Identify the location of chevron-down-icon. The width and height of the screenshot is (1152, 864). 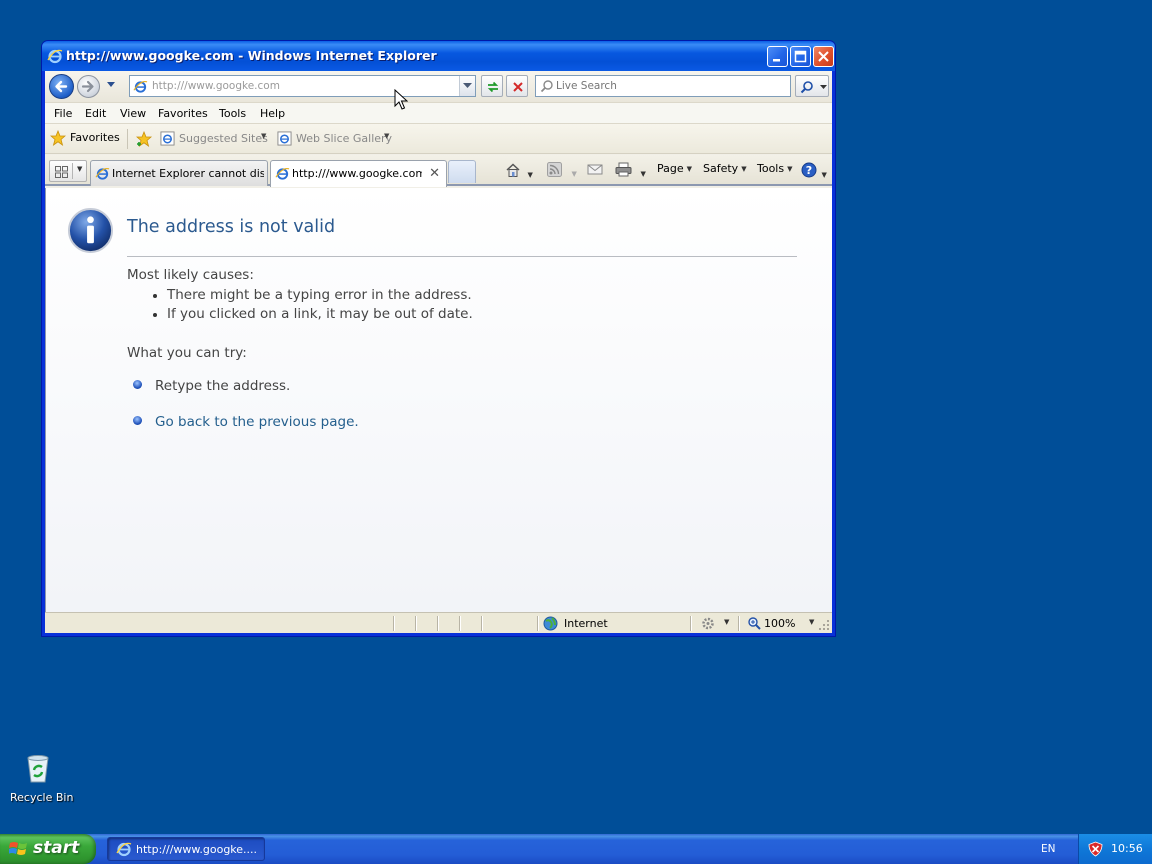
(467, 85).